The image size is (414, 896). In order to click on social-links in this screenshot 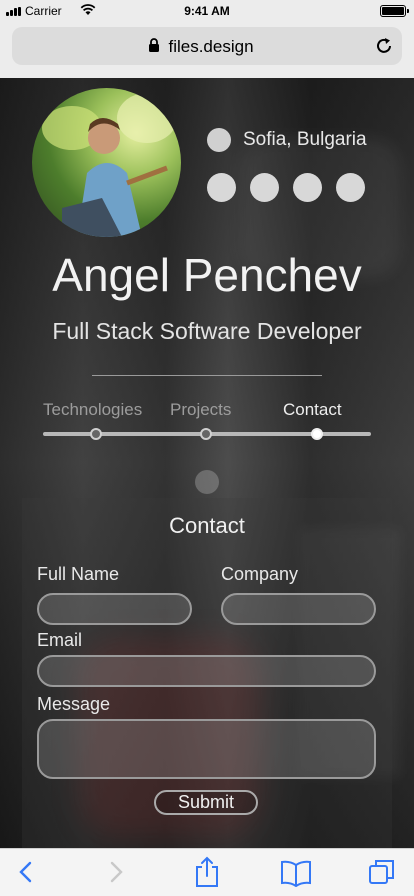, I will do `click(286, 187)`.